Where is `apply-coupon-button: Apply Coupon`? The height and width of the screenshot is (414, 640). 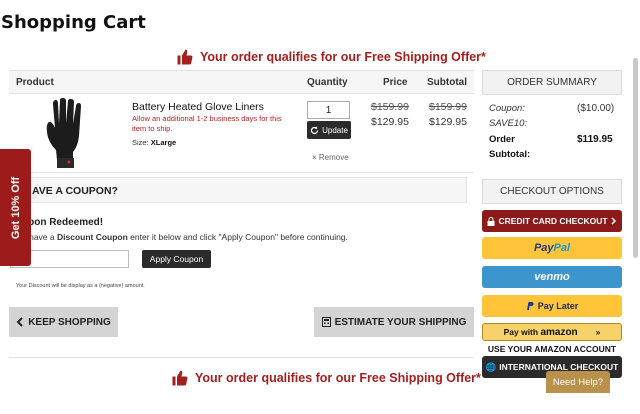
apply-coupon-button: Apply Coupon is located at coordinates (176, 259).